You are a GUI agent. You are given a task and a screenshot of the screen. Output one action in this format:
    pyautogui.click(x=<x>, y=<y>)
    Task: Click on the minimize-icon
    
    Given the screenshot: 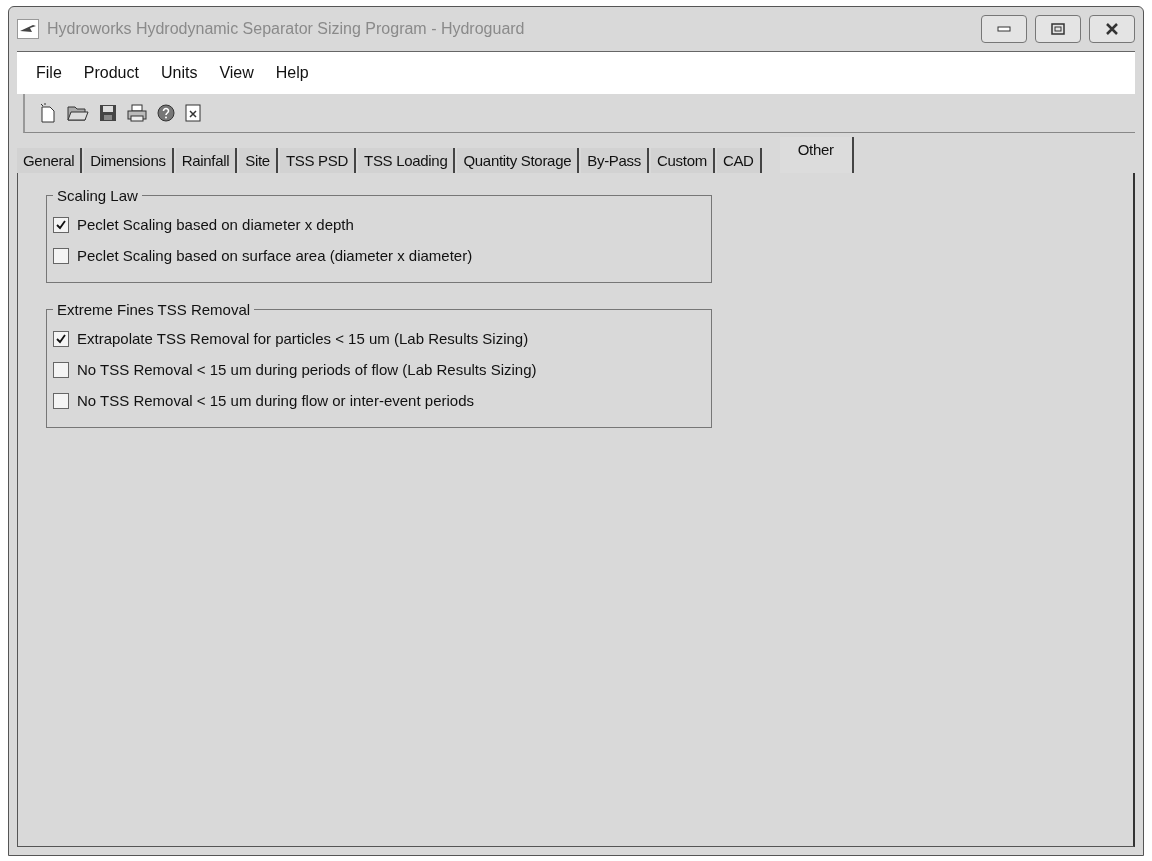 What is the action you would take?
    pyautogui.click(x=1004, y=29)
    